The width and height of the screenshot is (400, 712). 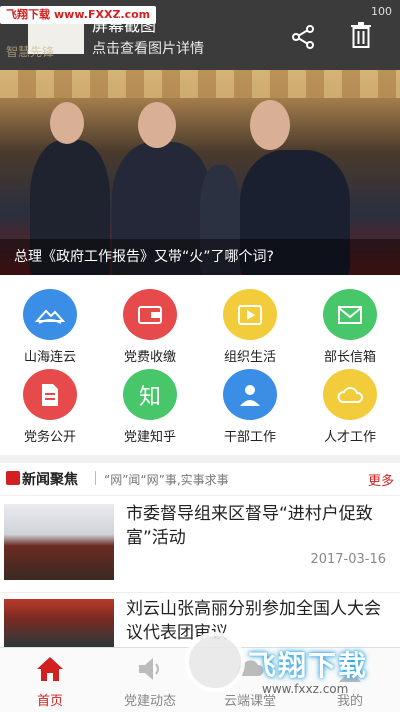 I want to click on news-headline: 刘云山张高丽分别参加全国人大会议代表团审议, so click(x=253, y=621).